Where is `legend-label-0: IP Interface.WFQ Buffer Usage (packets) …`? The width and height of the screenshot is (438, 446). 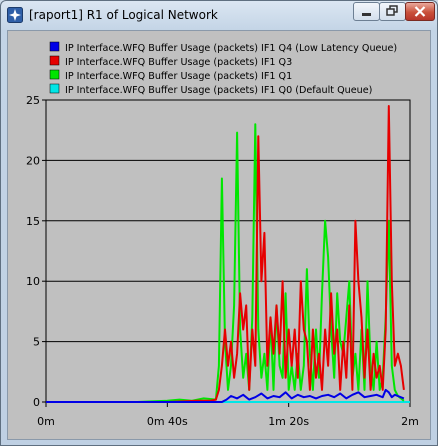 legend-label-0: IP Interface.WFQ Buffer Usage (packets) … is located at coordinates (231, 48).